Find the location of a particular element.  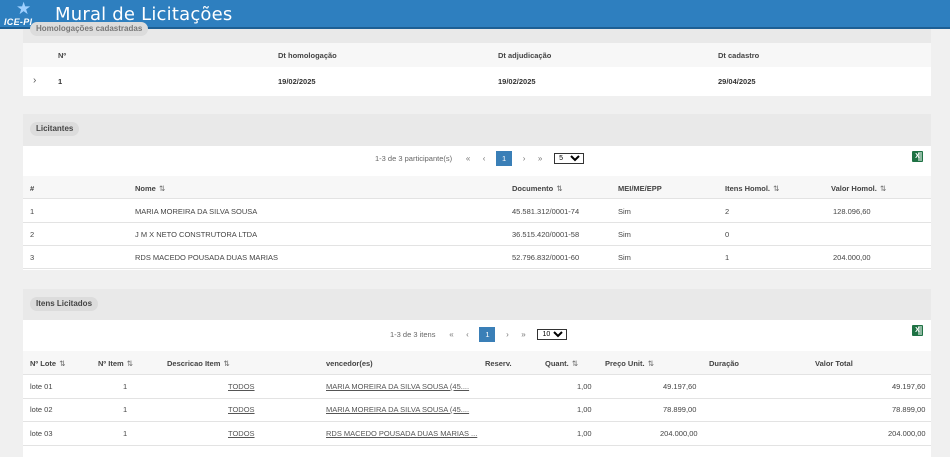

licitante-index: 3 is located at coordinates (32, 257).